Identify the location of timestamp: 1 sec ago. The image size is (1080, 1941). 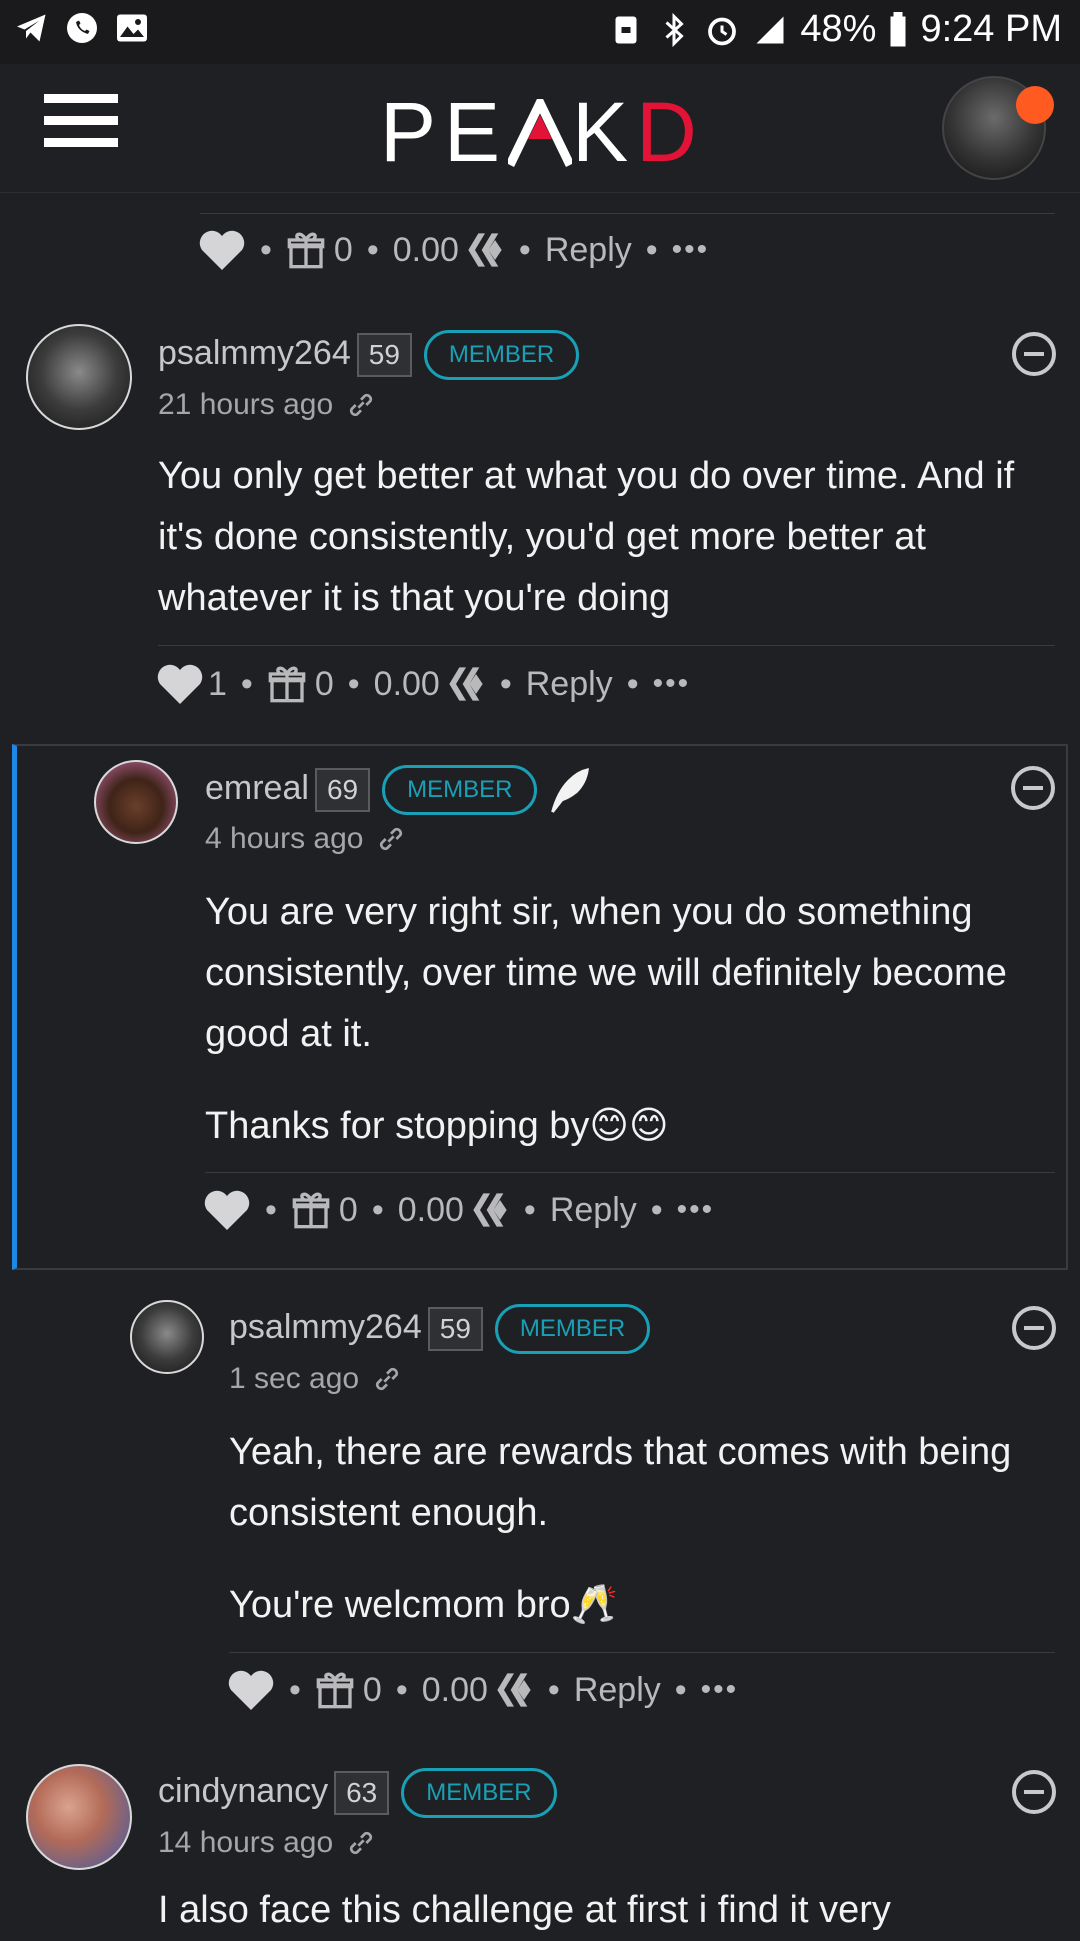
(294, 1379).